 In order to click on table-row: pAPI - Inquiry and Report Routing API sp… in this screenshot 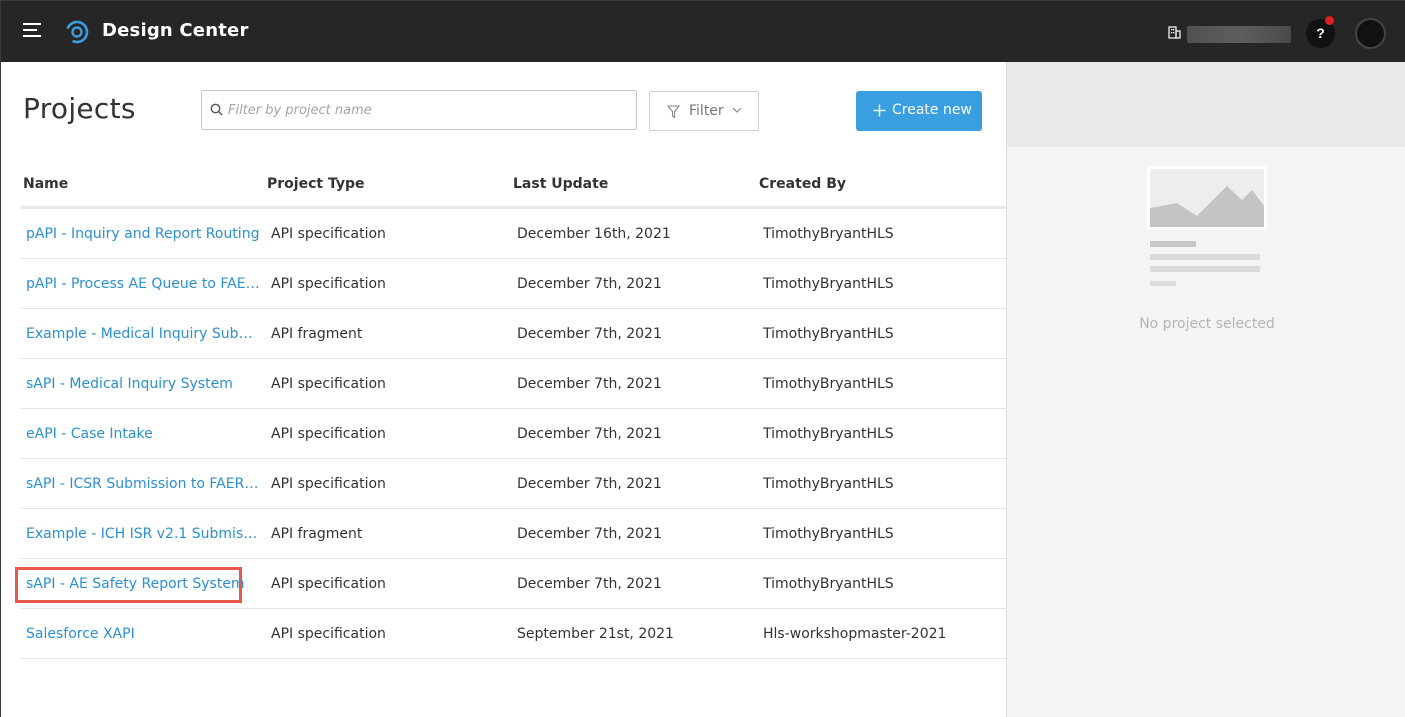, I will do `click(513, 234)`.